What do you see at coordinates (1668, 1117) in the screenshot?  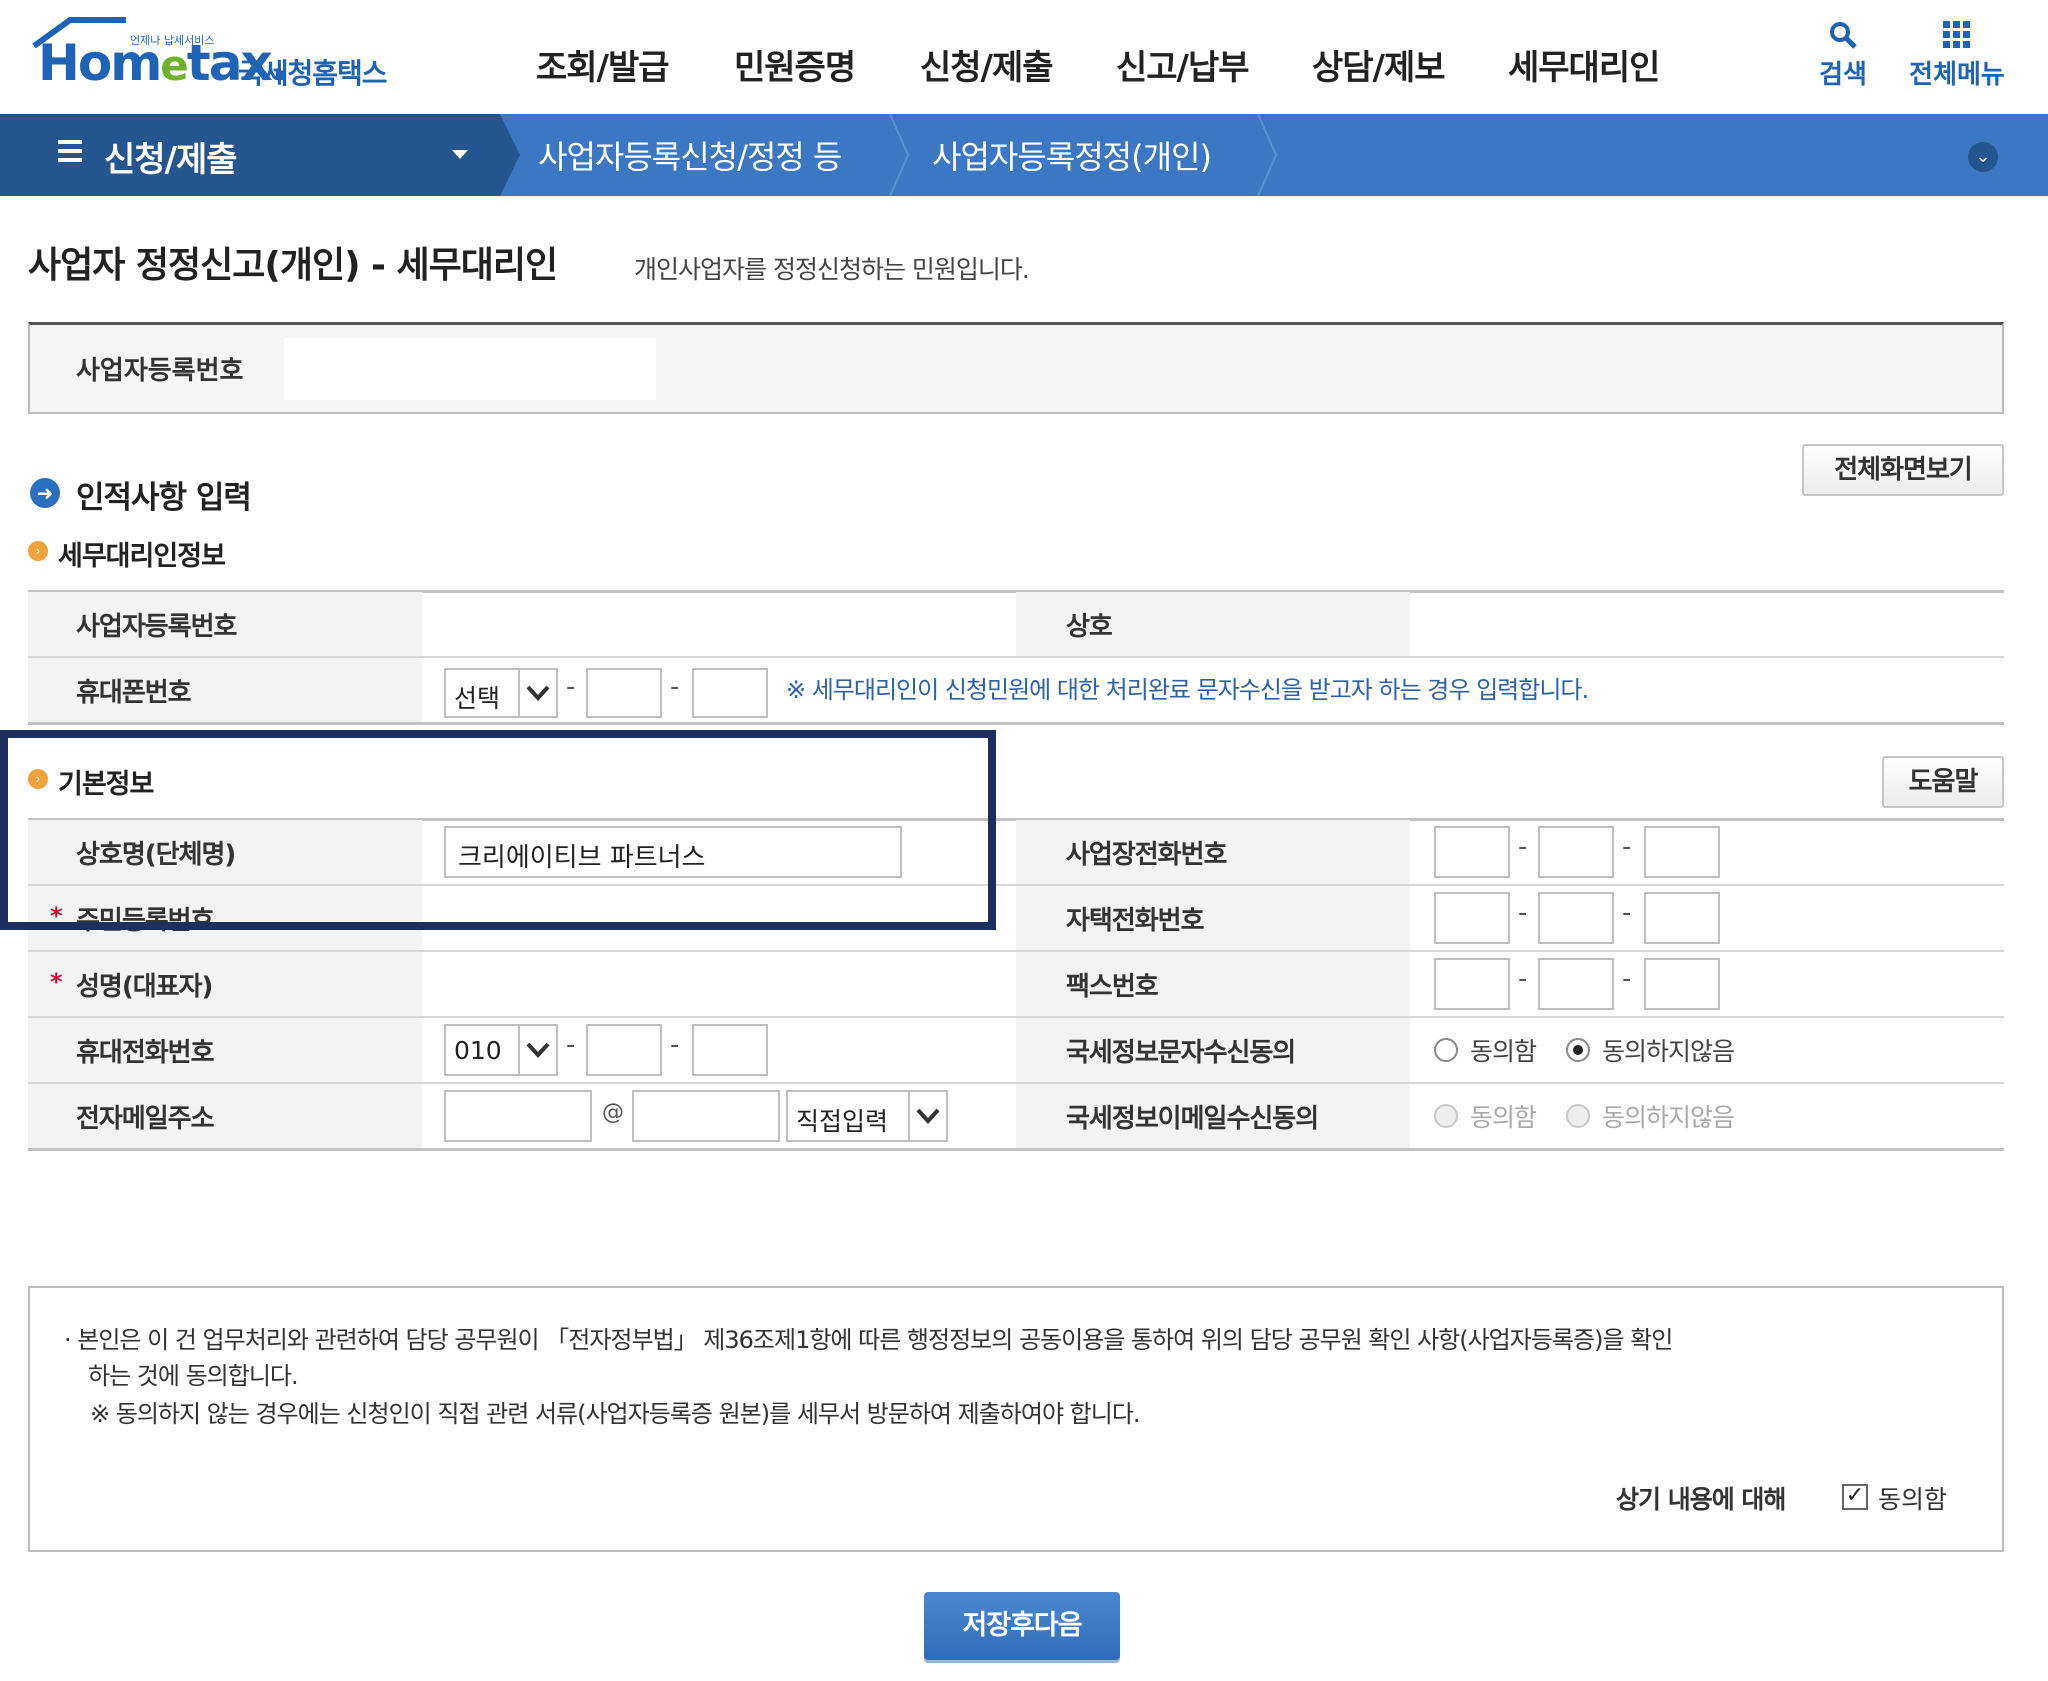 I see `email-consent-disagree-label: 동의하지않음` at bounding box center [1668, 1117].